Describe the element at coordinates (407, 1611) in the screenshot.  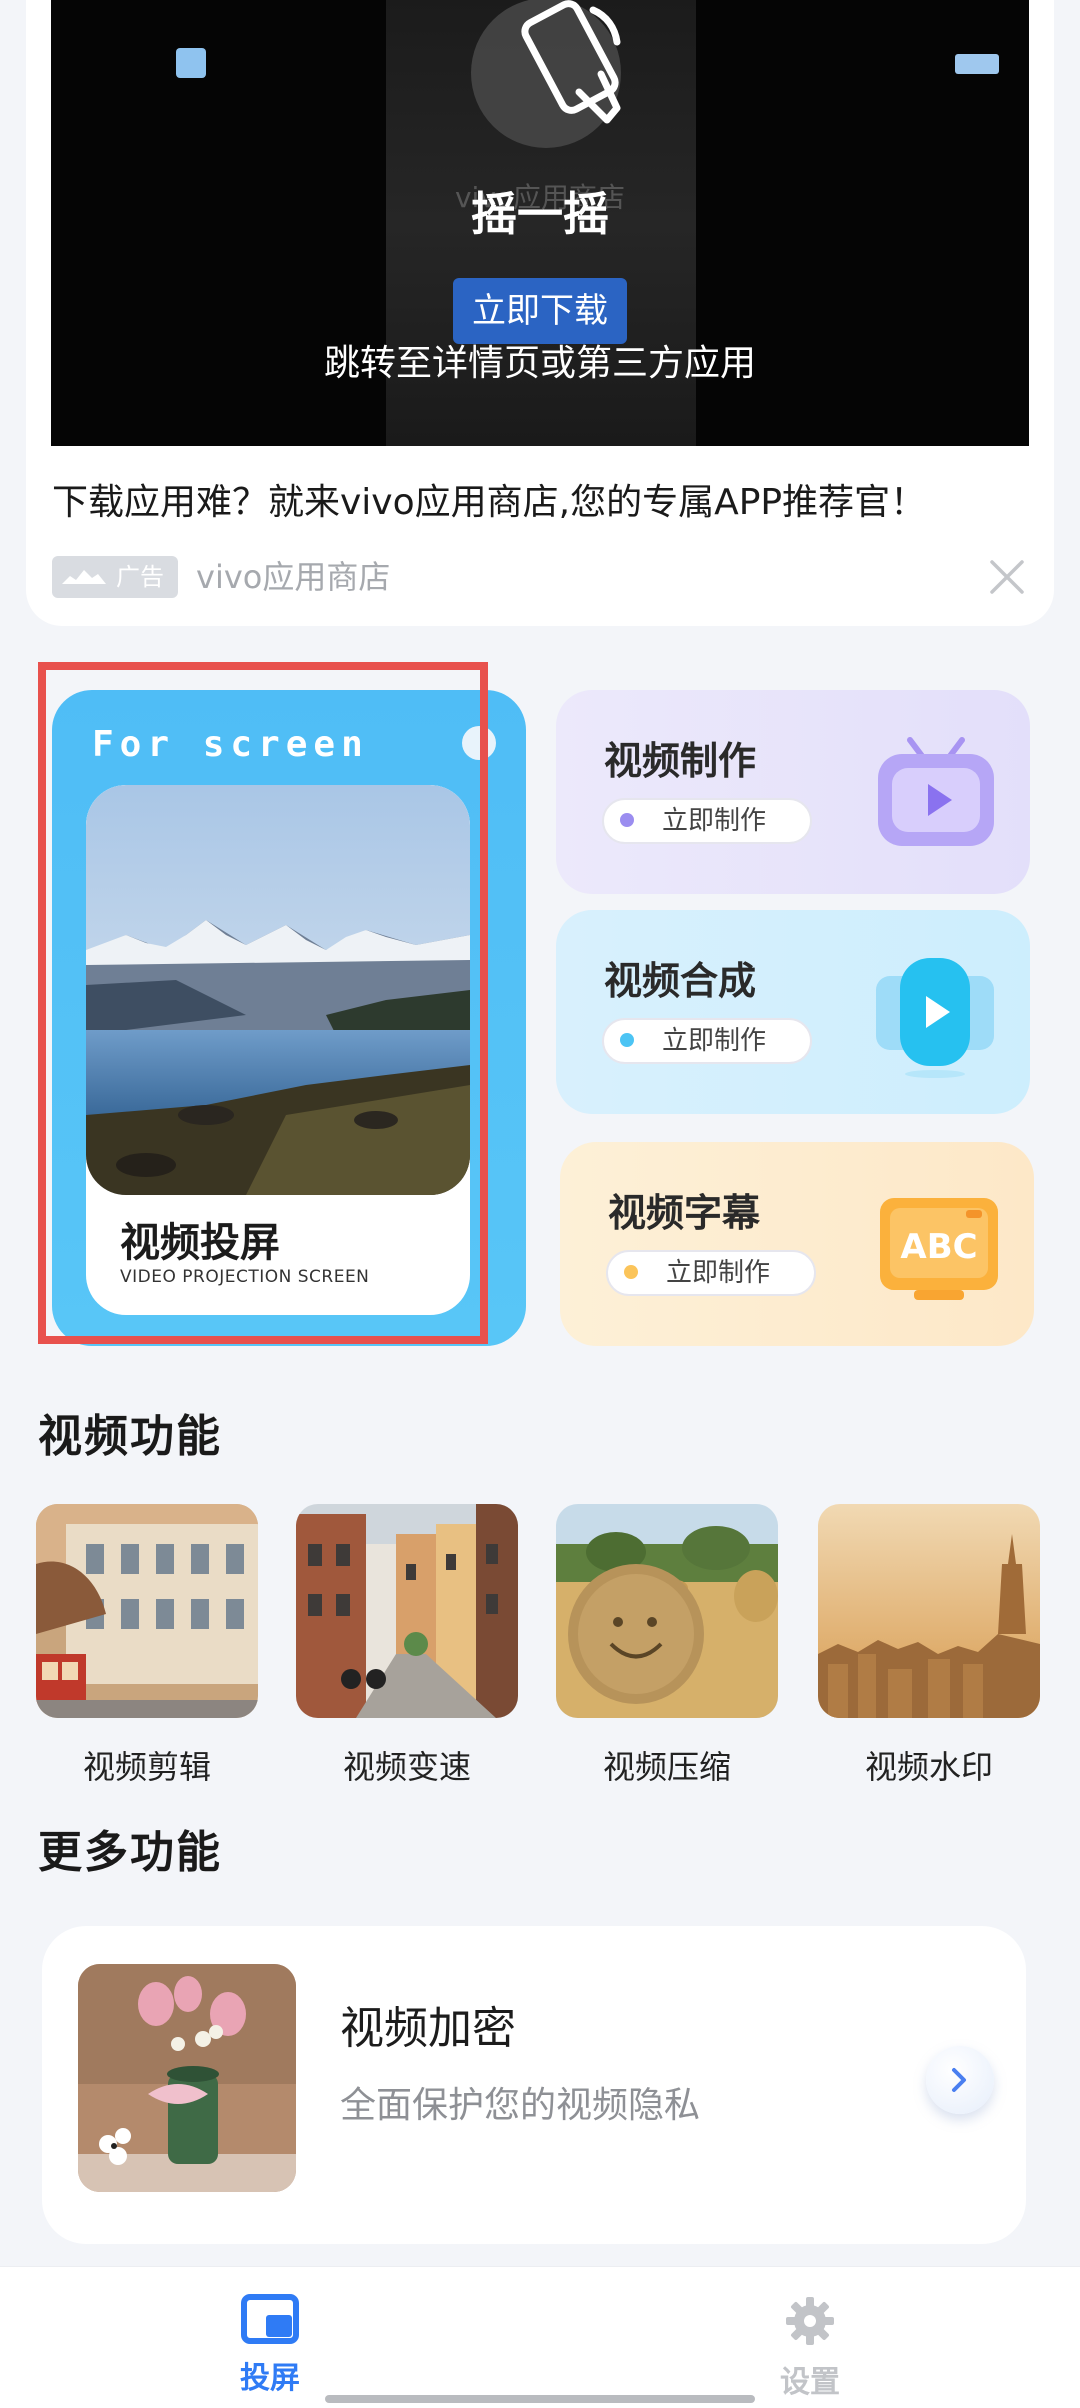
I see `street-image` at that location.